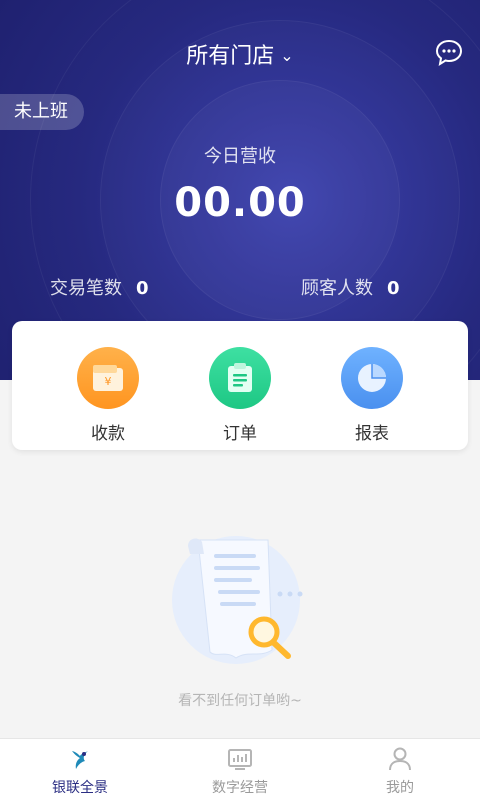 This screenshot has width=480, height=800. I want to click on transactions-label: 交易笔数, so click(86, 288).